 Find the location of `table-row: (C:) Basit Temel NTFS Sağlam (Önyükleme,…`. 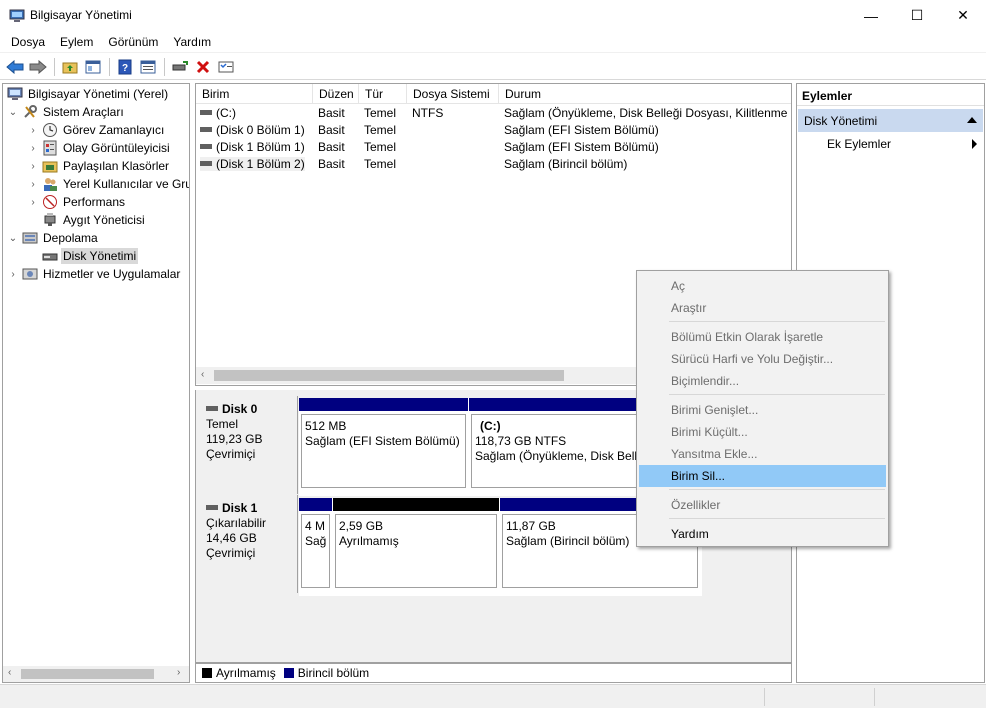

table-row: (C:) Basit Temel NTFS Sağlam (Önyükleme,… is located at coordinates (493, 113).